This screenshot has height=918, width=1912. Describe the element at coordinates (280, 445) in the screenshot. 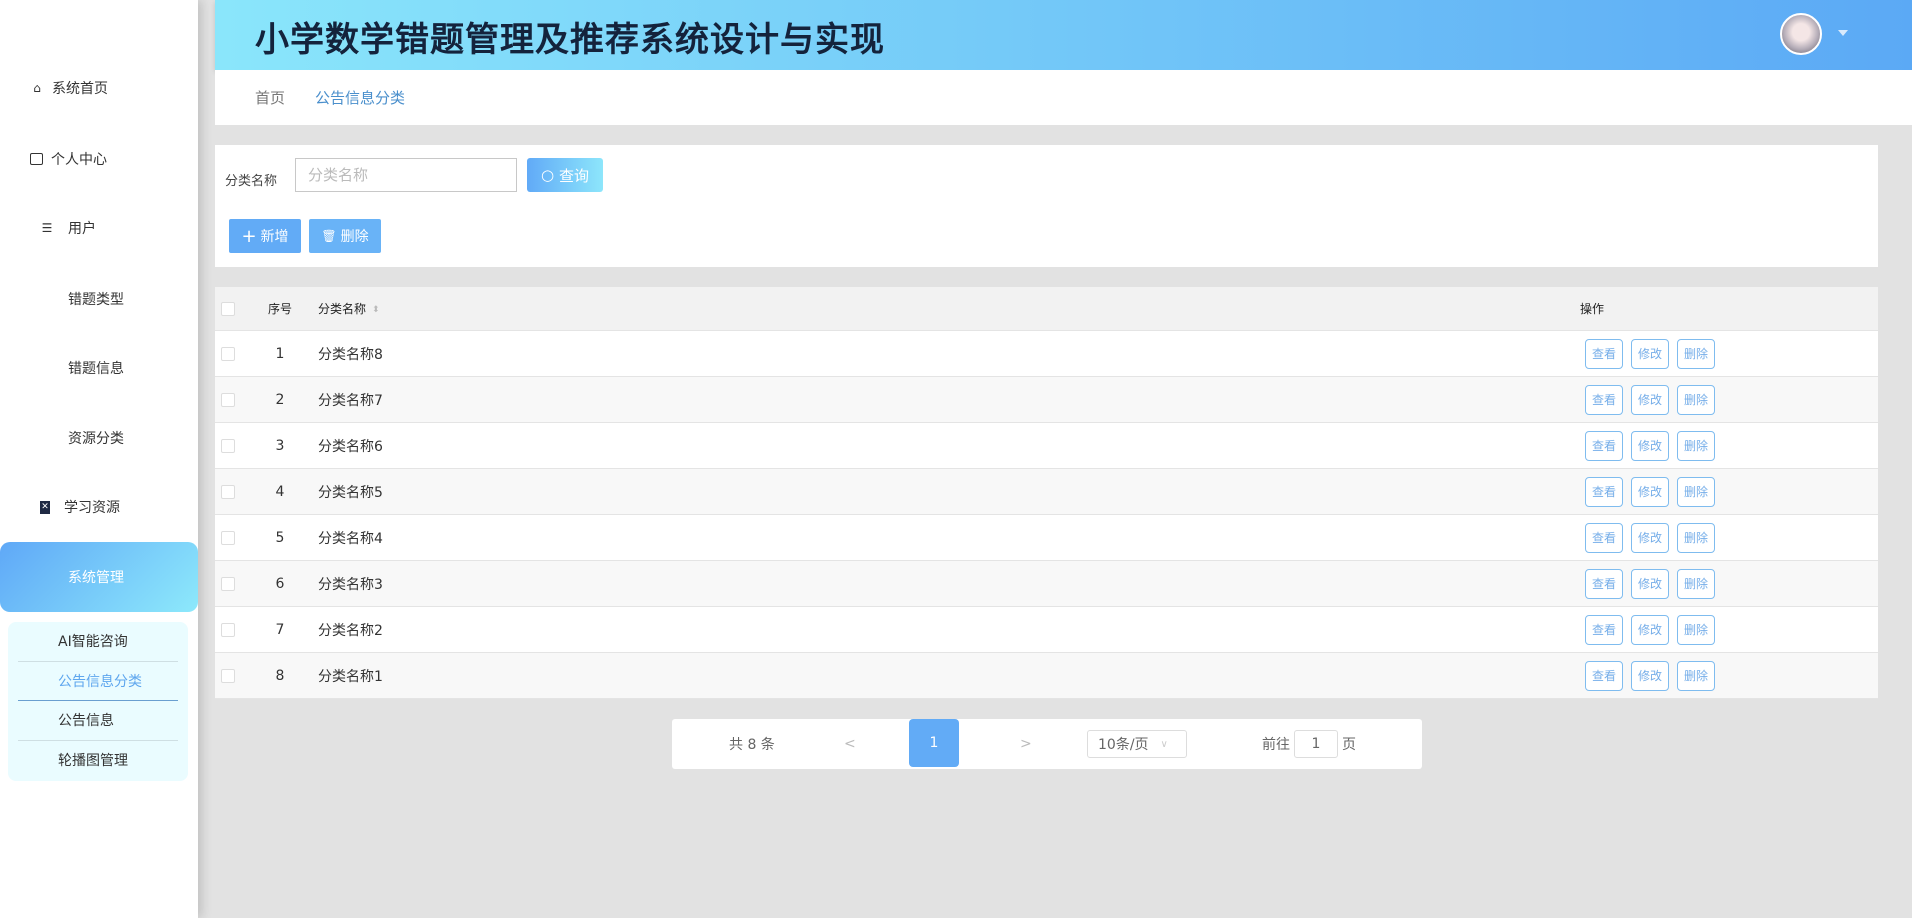

I see `row-index: 3` at that location.